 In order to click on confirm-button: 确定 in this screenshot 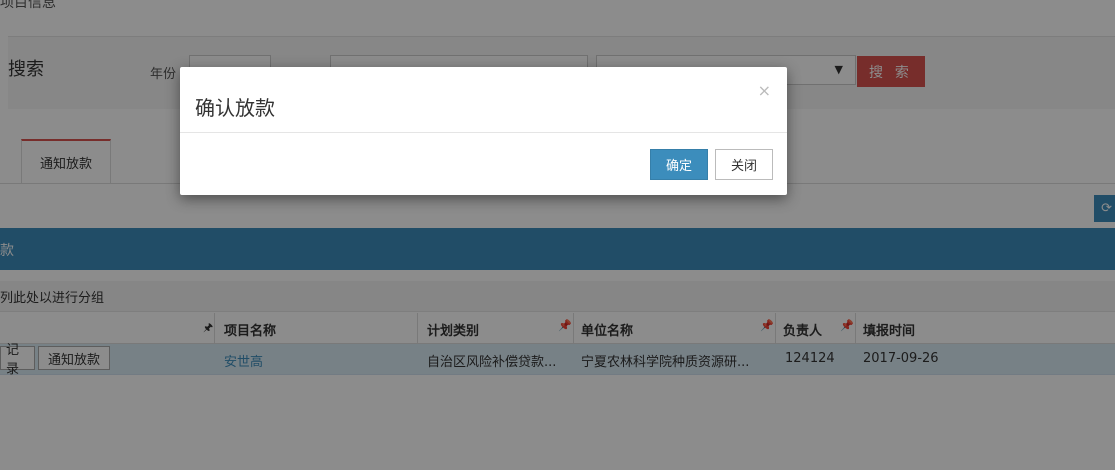, I will do `click(679, 164)`.